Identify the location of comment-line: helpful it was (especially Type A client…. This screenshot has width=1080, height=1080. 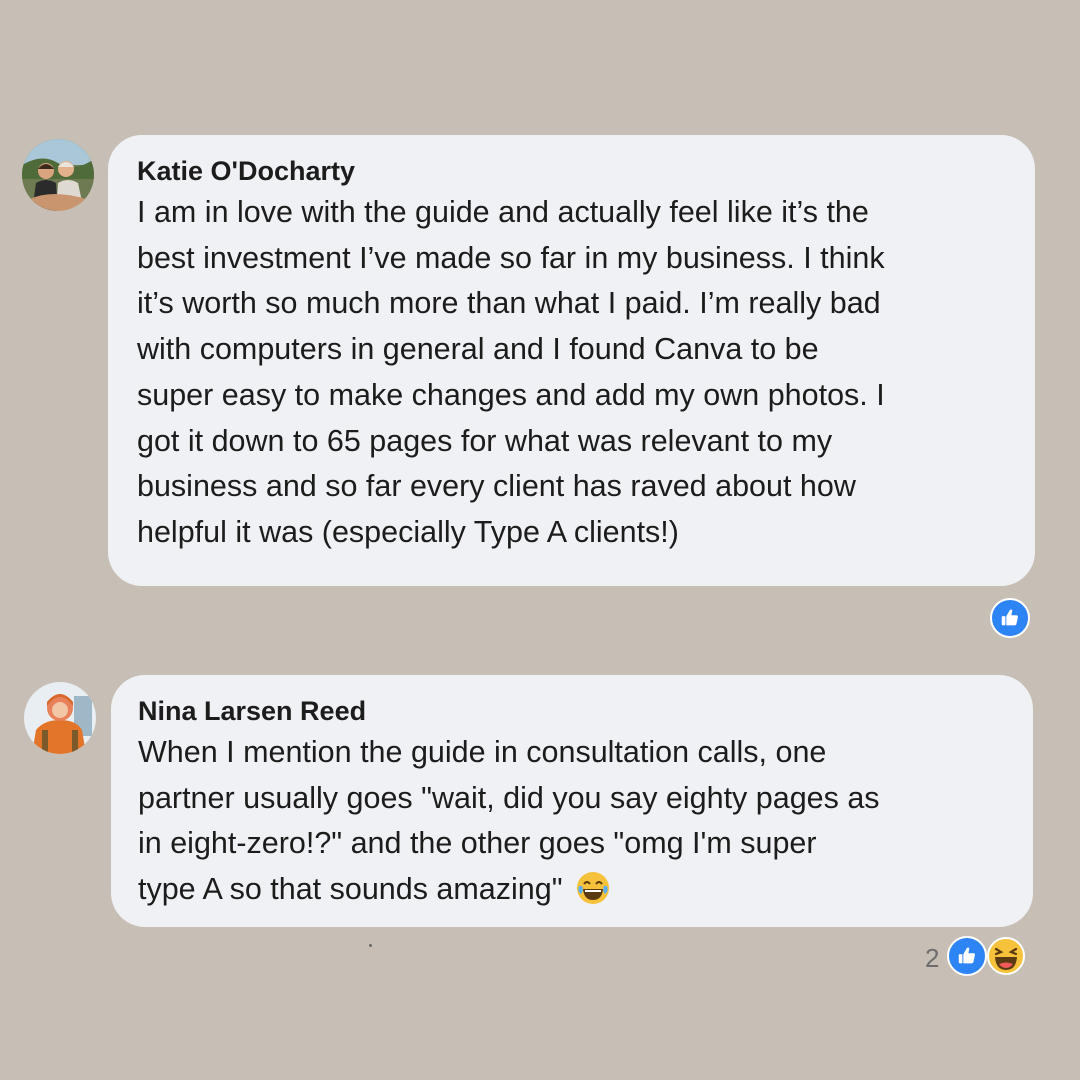
(408, 531).